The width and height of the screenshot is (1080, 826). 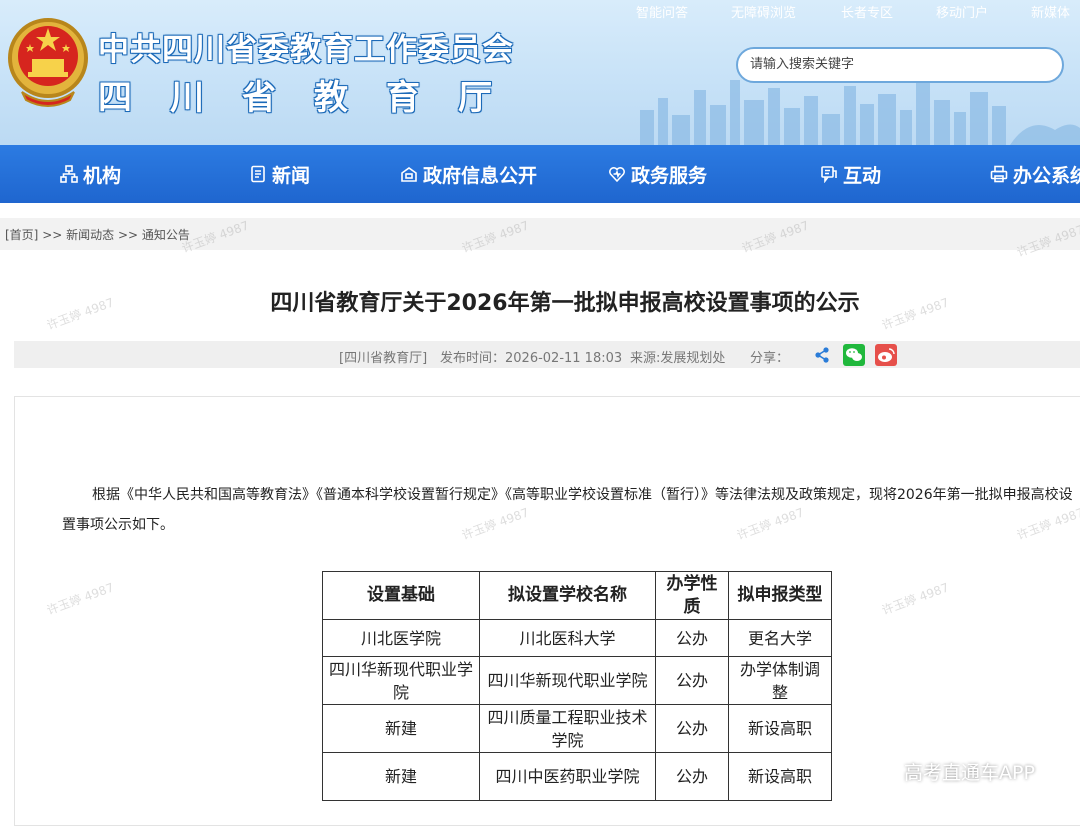 I want to click on org-icon, so click(x=69, y=174).